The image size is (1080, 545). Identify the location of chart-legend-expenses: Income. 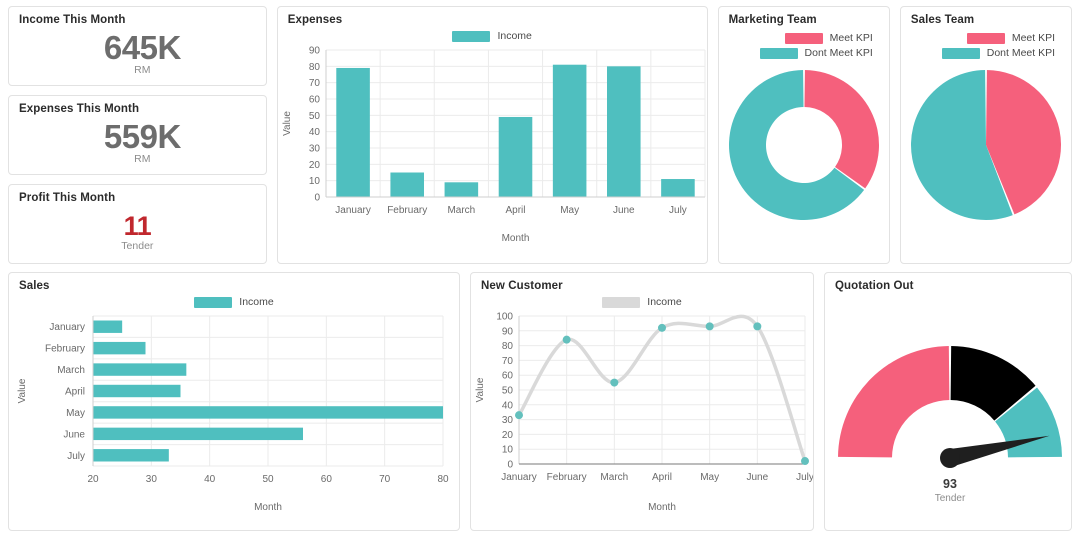
(492, 36).